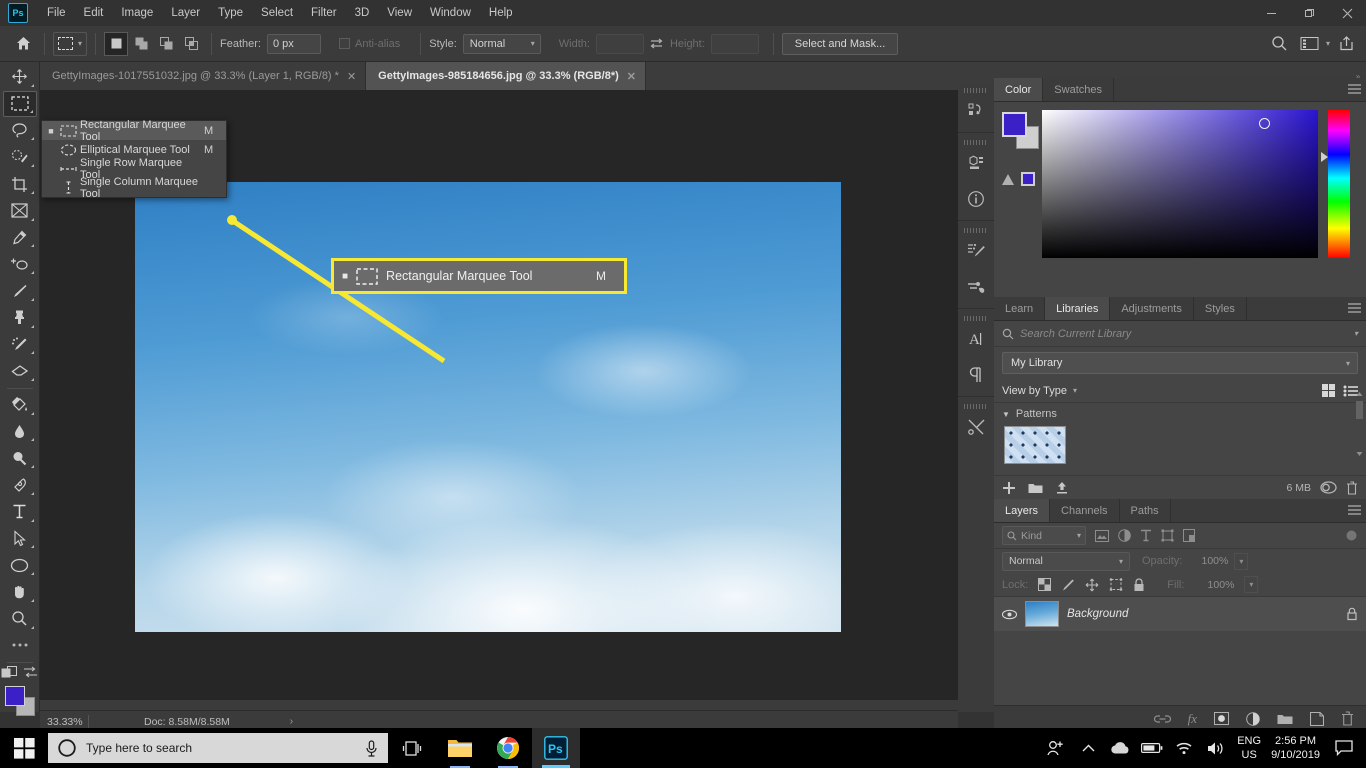  Describe the element at coordinates (344, 43) in the screenshot. I see `anti-alias-checkbox` at that location.